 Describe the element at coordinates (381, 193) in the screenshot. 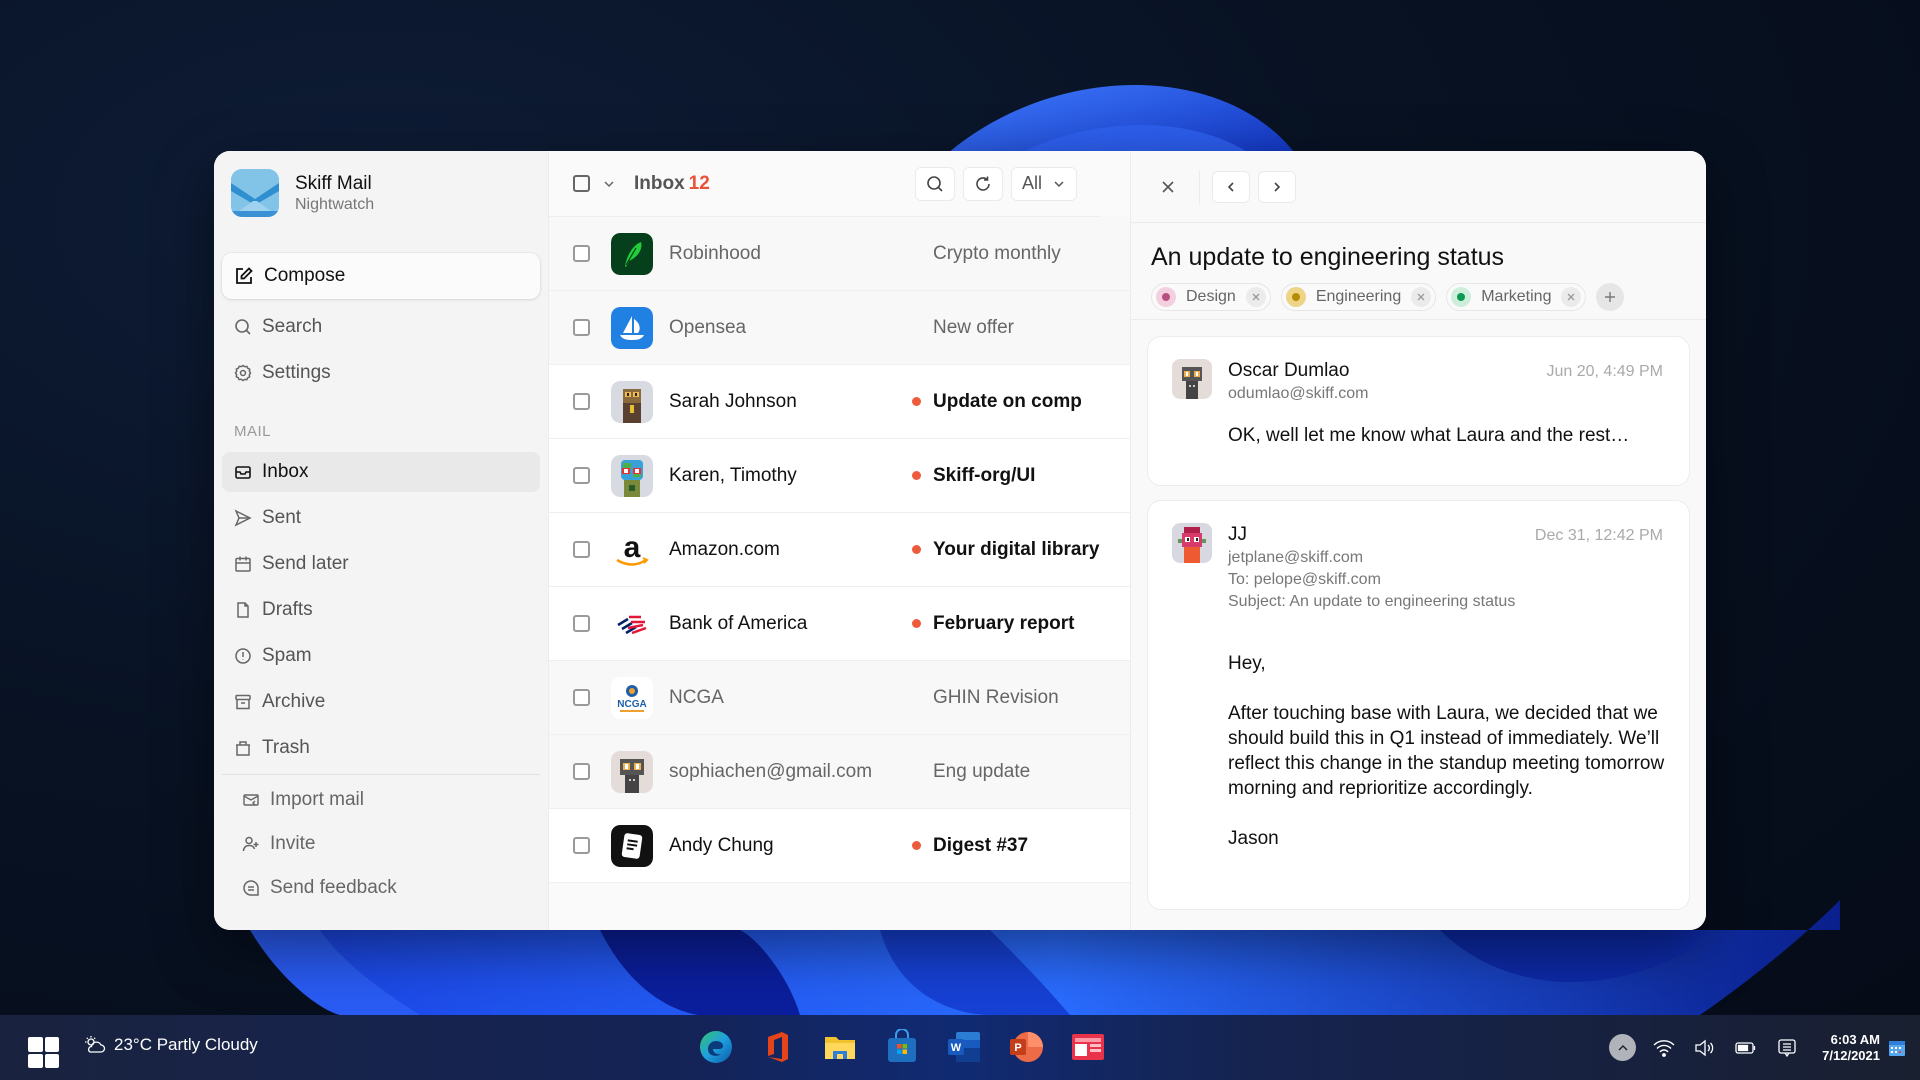

I see `workspace-switcher: Skiff Mail Nightwatch` at that location.